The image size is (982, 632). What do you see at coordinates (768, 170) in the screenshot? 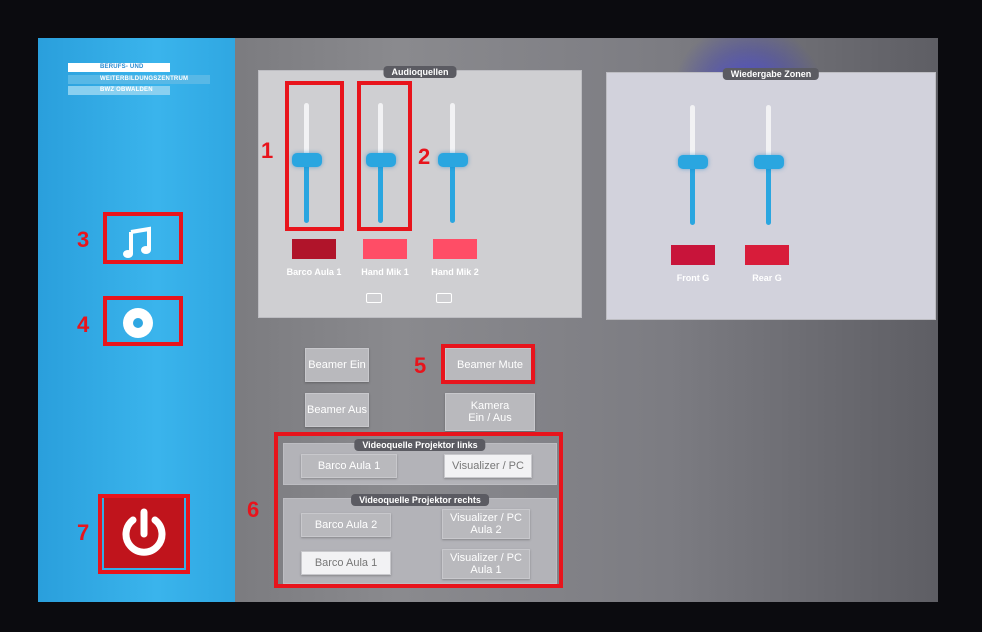
I see `slider-rear-g` at bounding box center [768, 170].